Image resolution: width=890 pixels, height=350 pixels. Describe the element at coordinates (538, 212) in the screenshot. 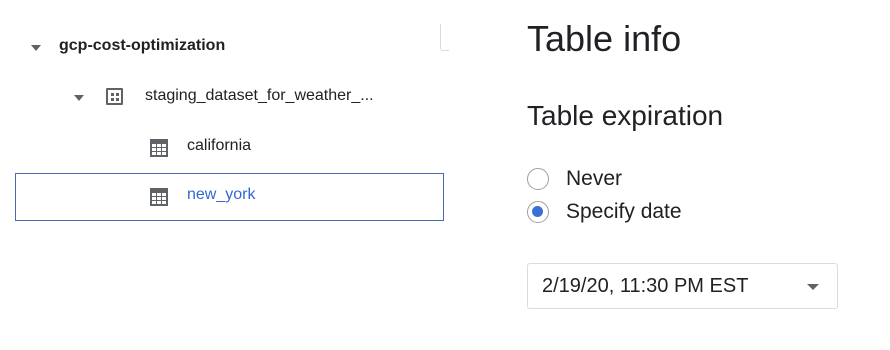

I see `radio-checked-icon` at that location.